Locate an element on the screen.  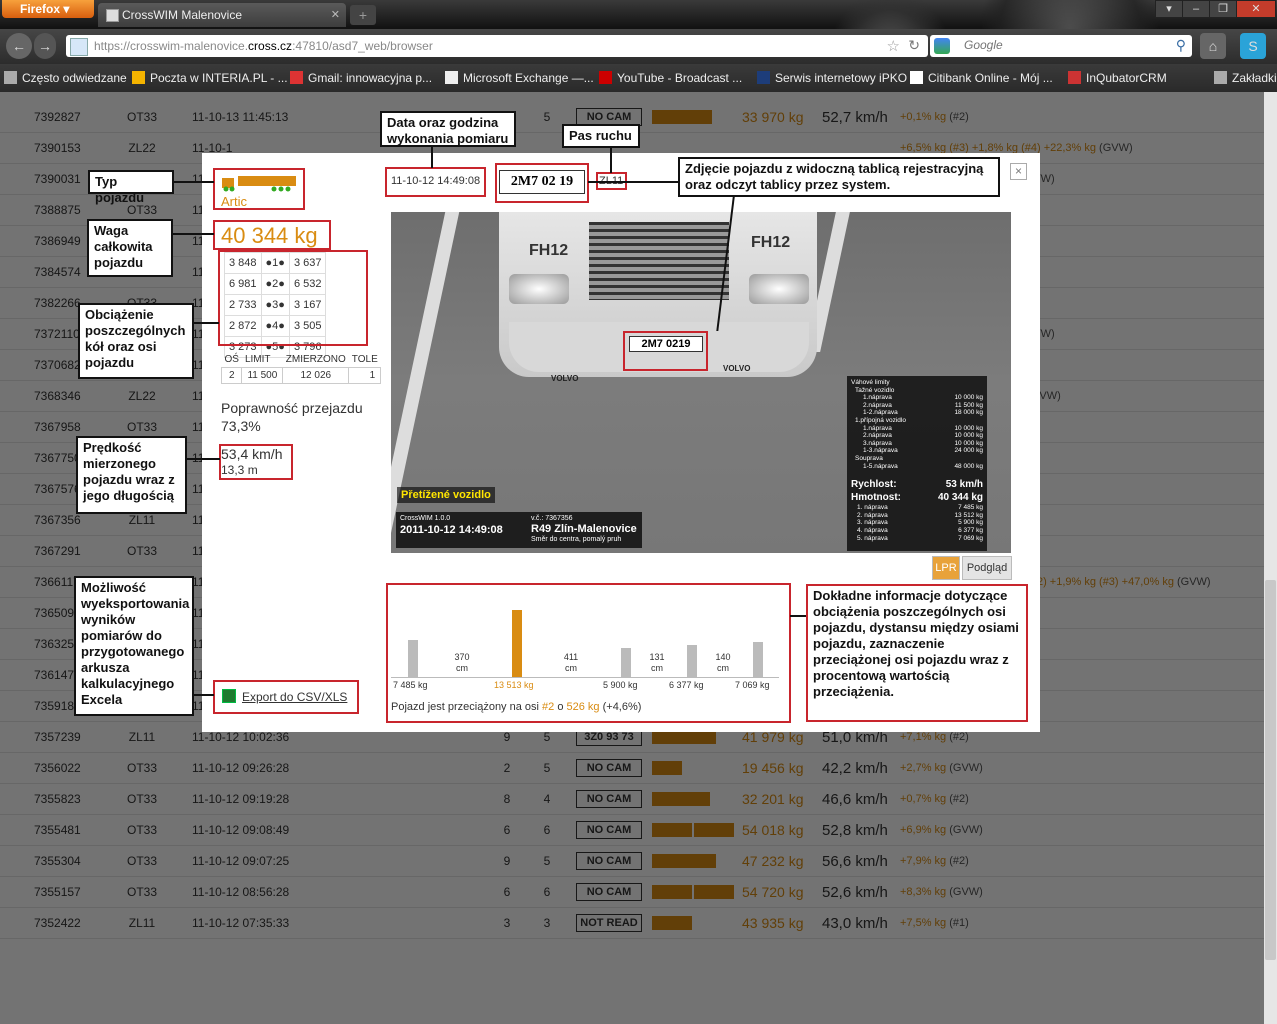
limit-row: 3.náprava 10 000 kg is located at coordinates (917, 444).